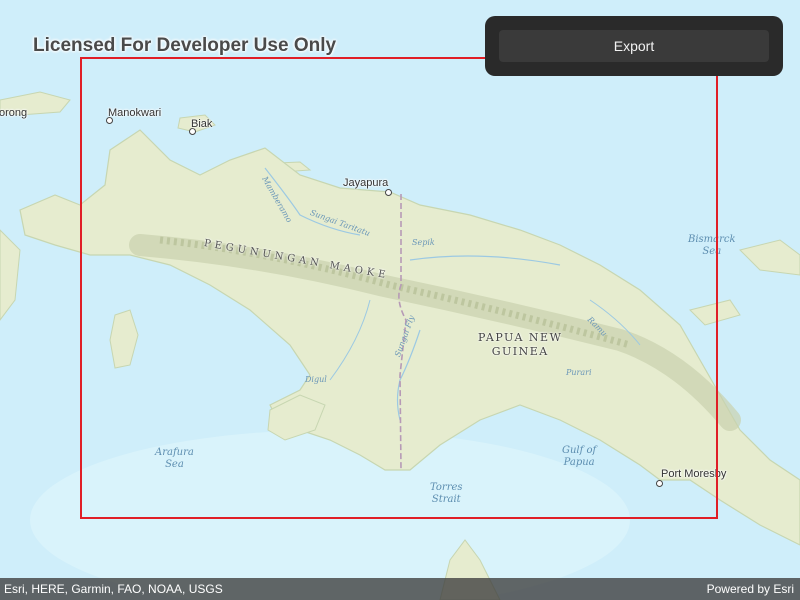  I want to click on license-watermark: Licensed For Developer Use Only, so click(185, 45).